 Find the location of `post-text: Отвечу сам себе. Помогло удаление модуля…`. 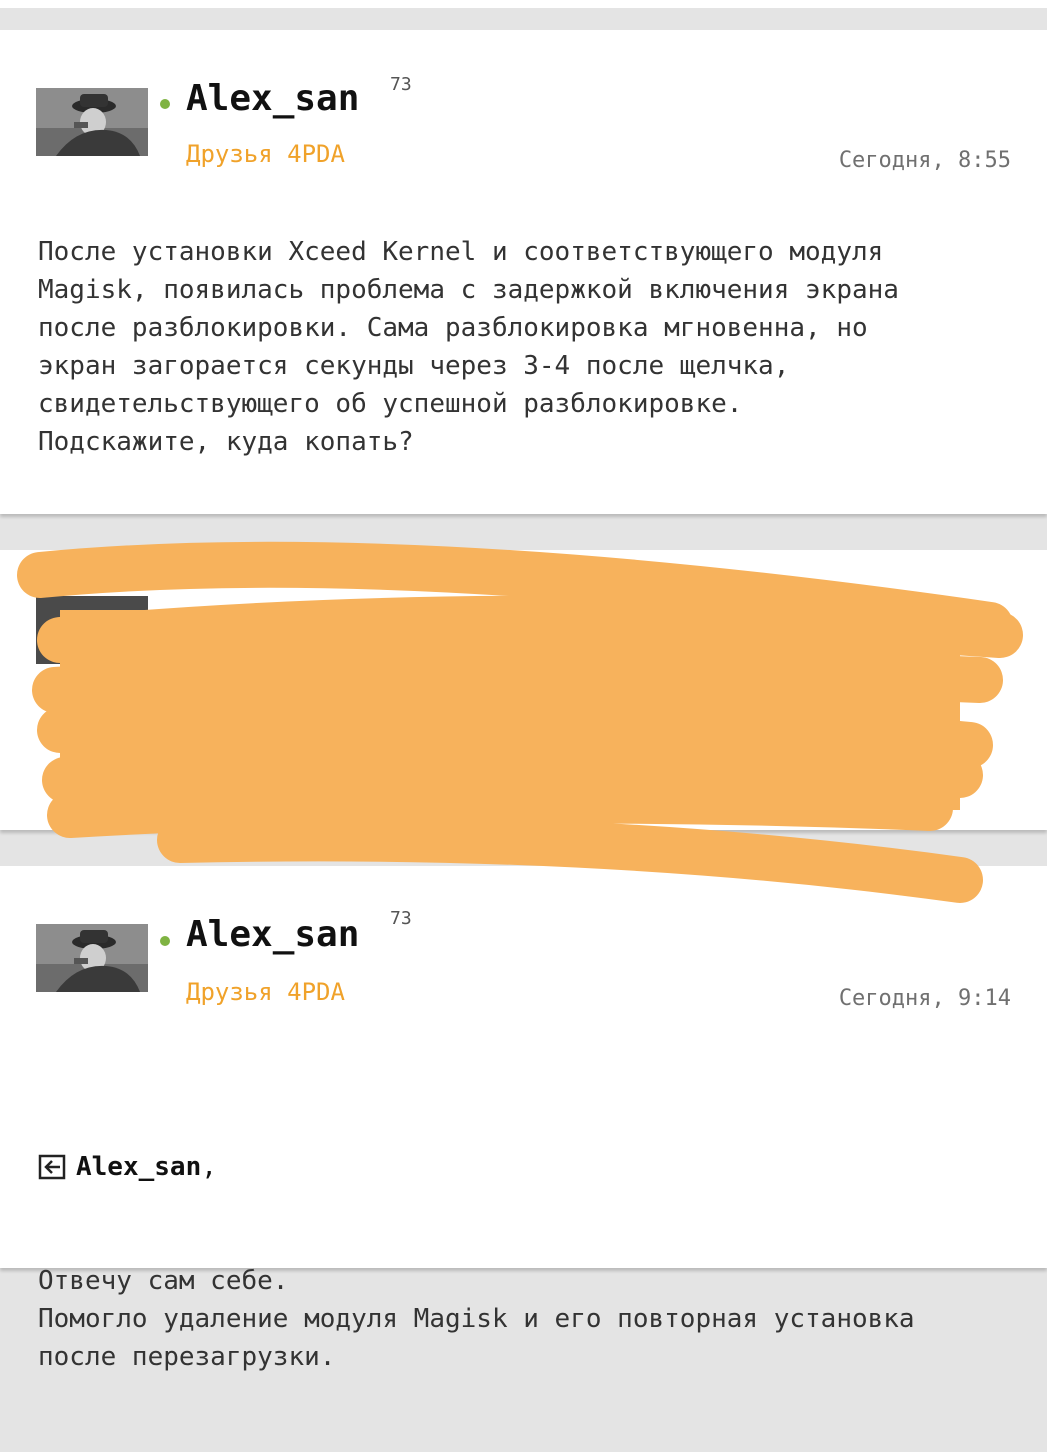

post-text: Отвечу сам себе. Помогло удаление модуля… is located at coordinates (476, 1319).